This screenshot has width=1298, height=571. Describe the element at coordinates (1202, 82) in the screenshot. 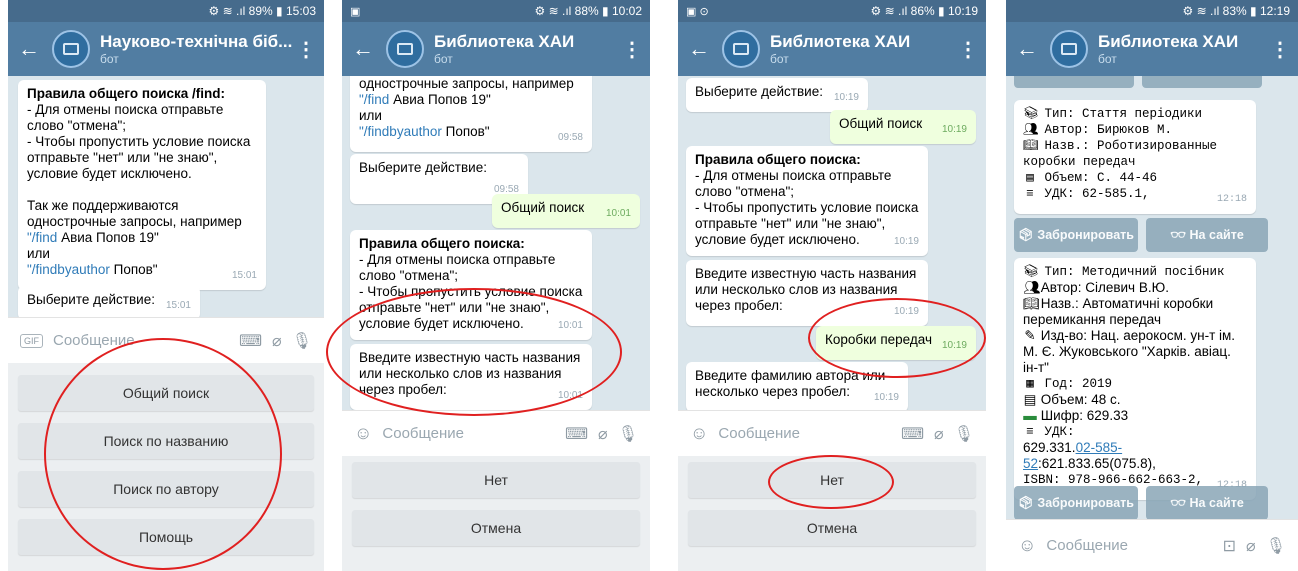

I see `on-site-button` at that location.